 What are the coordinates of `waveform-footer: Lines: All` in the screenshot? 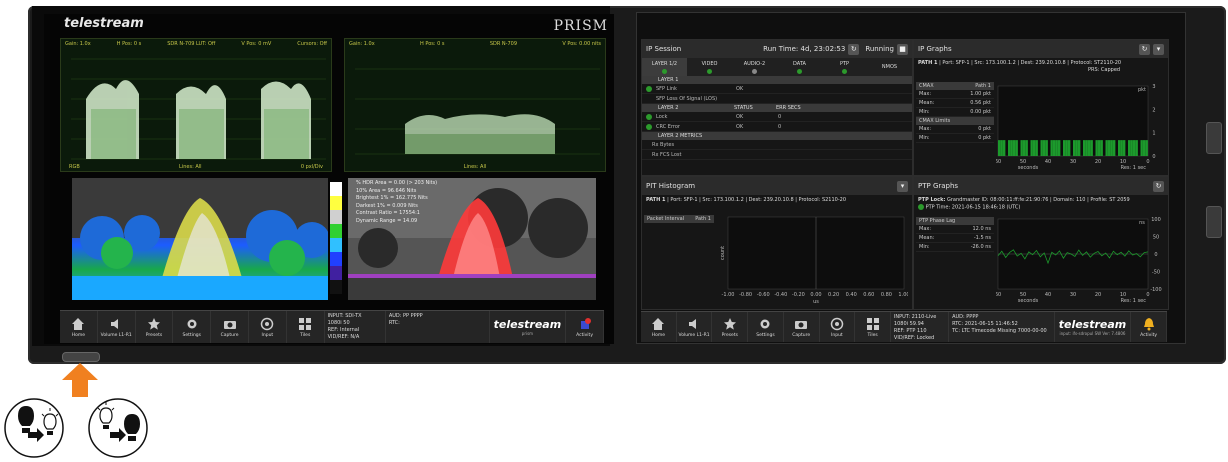 It's located at (475, 166).